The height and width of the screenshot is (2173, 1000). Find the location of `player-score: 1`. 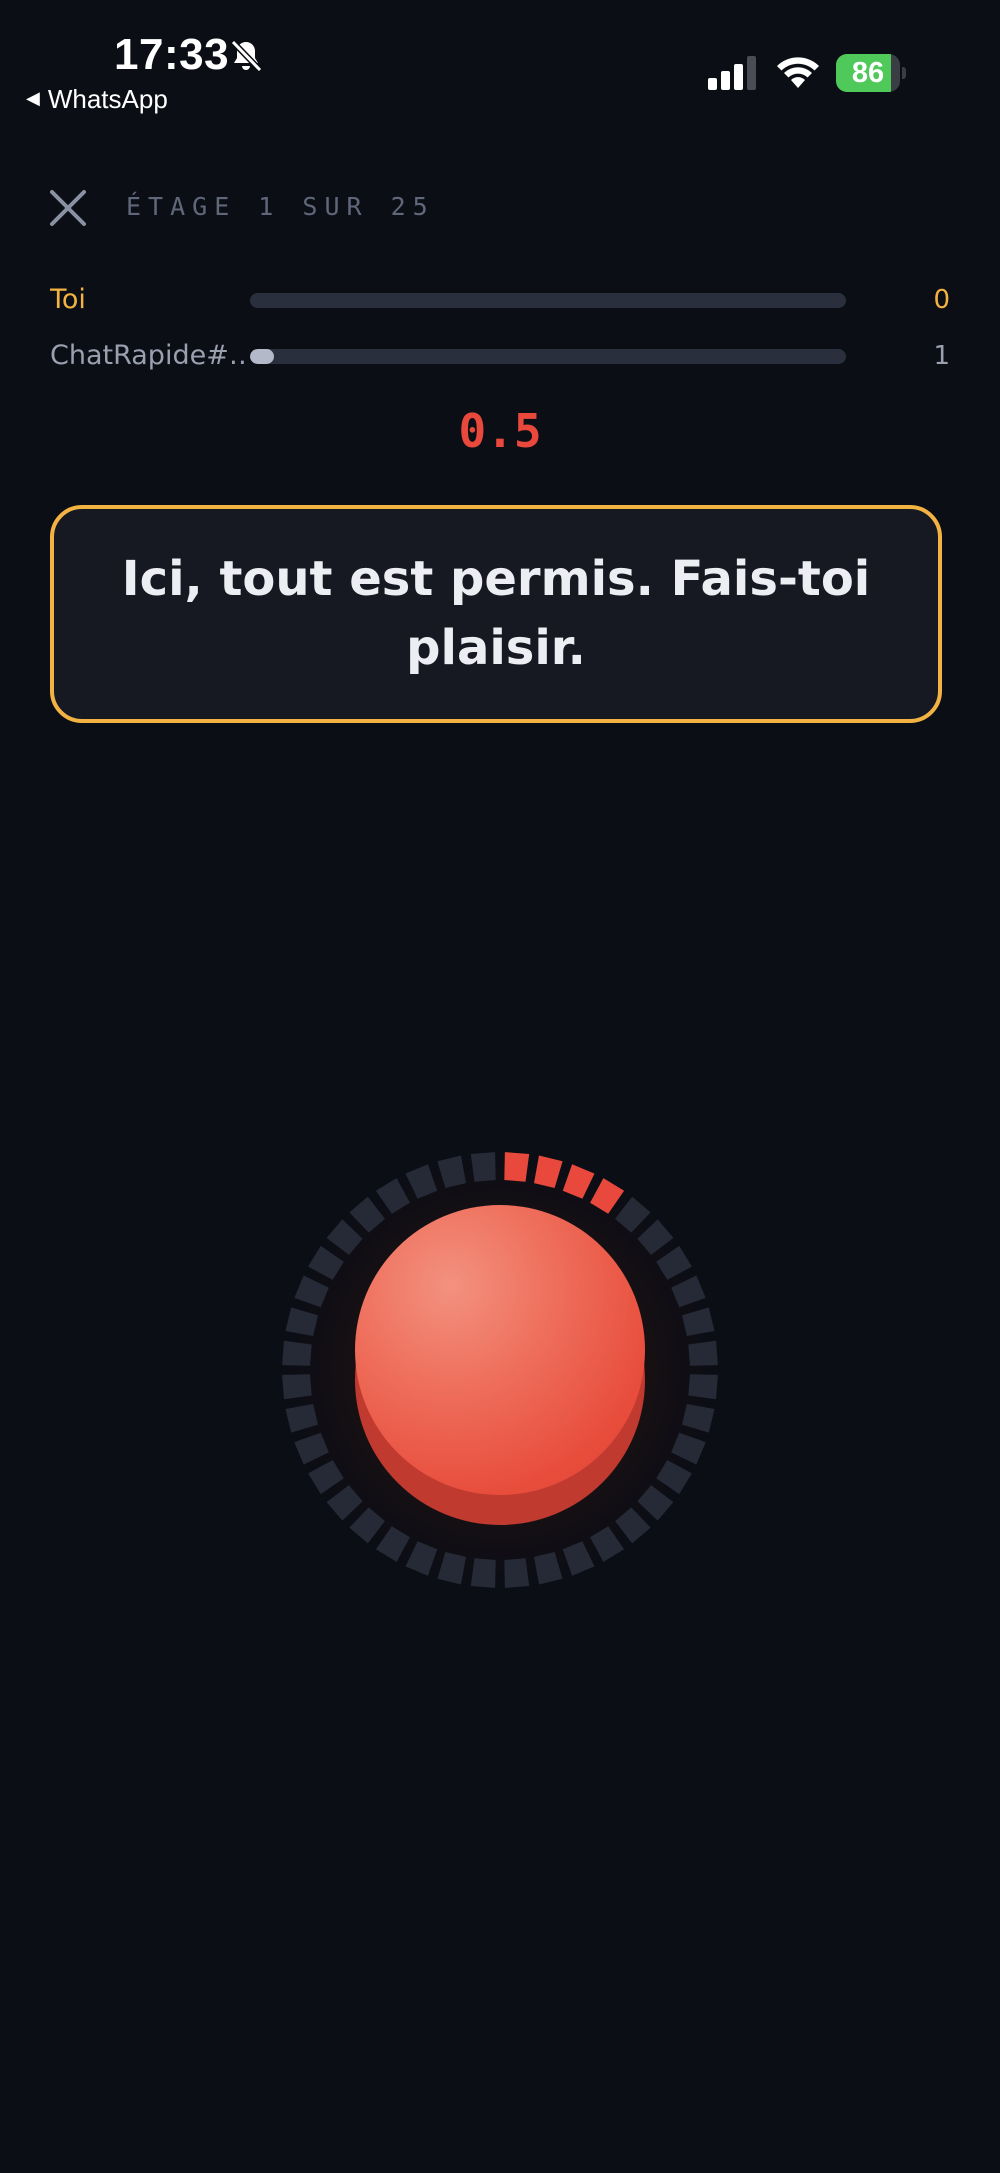

player-score: 1 is located at coordinates (941, 356).